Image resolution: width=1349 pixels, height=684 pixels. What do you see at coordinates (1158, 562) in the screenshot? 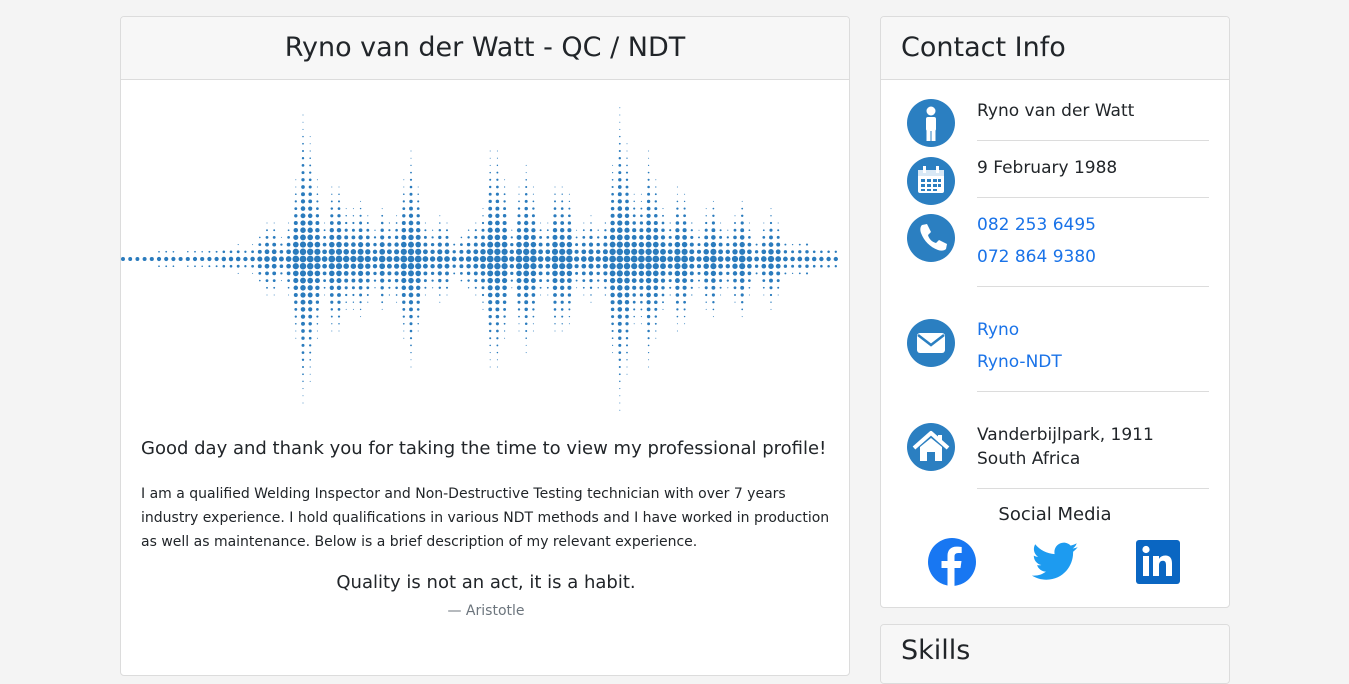
I see `linkedin-icon` at bounding box center [1158, 562].